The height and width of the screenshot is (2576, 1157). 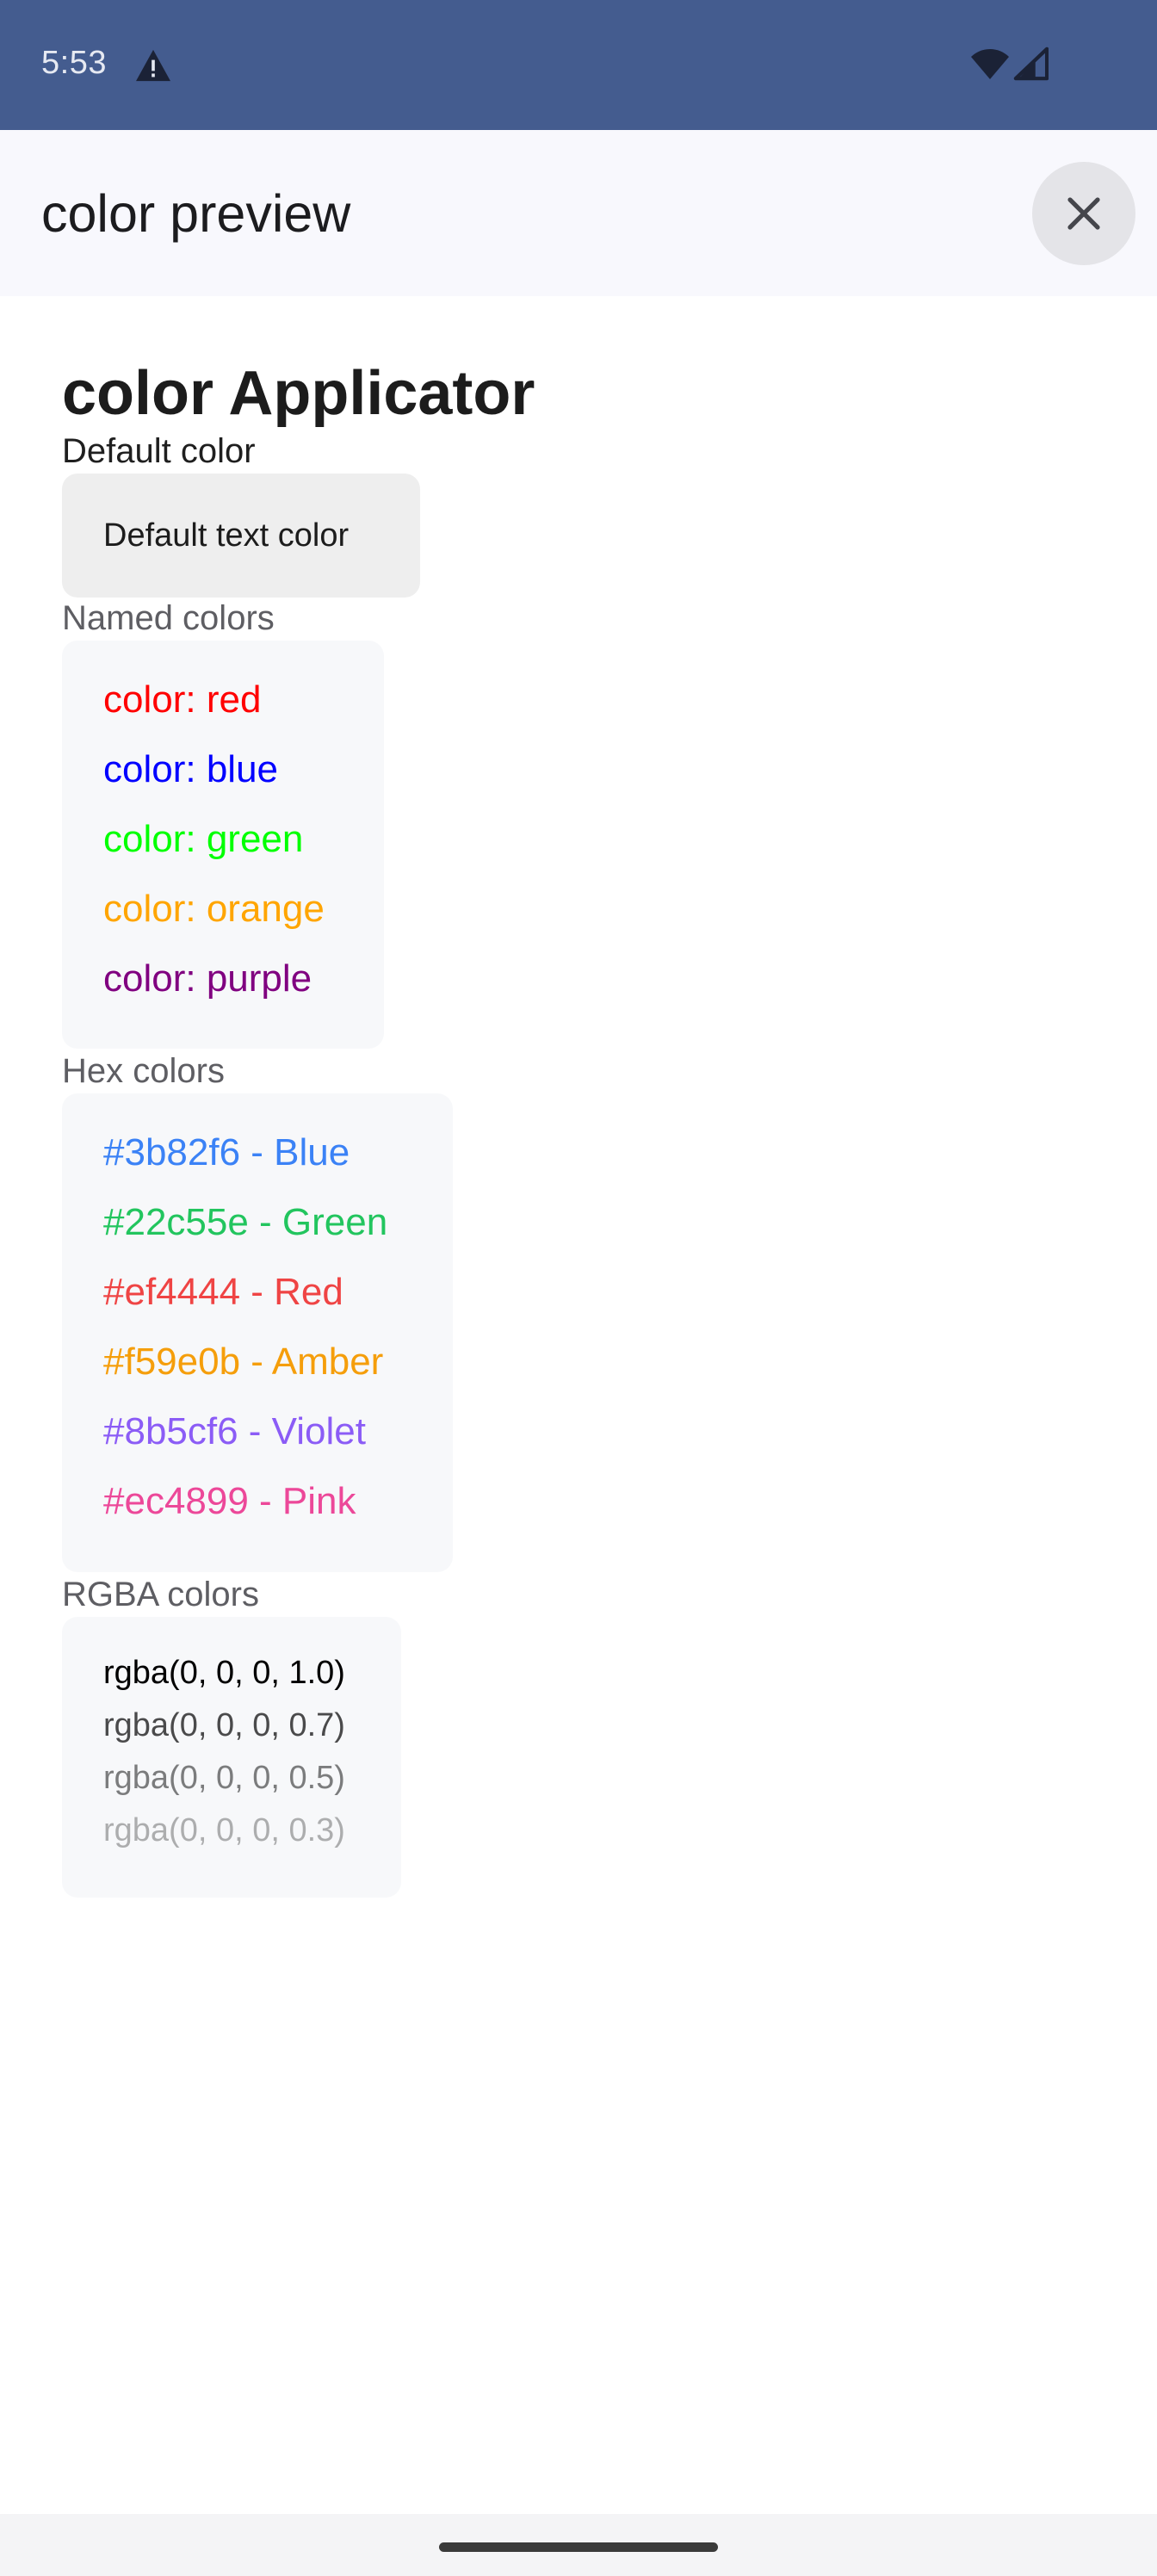 What do you see at coordinates (224, 1778) in the screenshot?
I see `rgba-color-item: rgba(0, 0, 0, 0.5)` at bounding box center [224, 1778].